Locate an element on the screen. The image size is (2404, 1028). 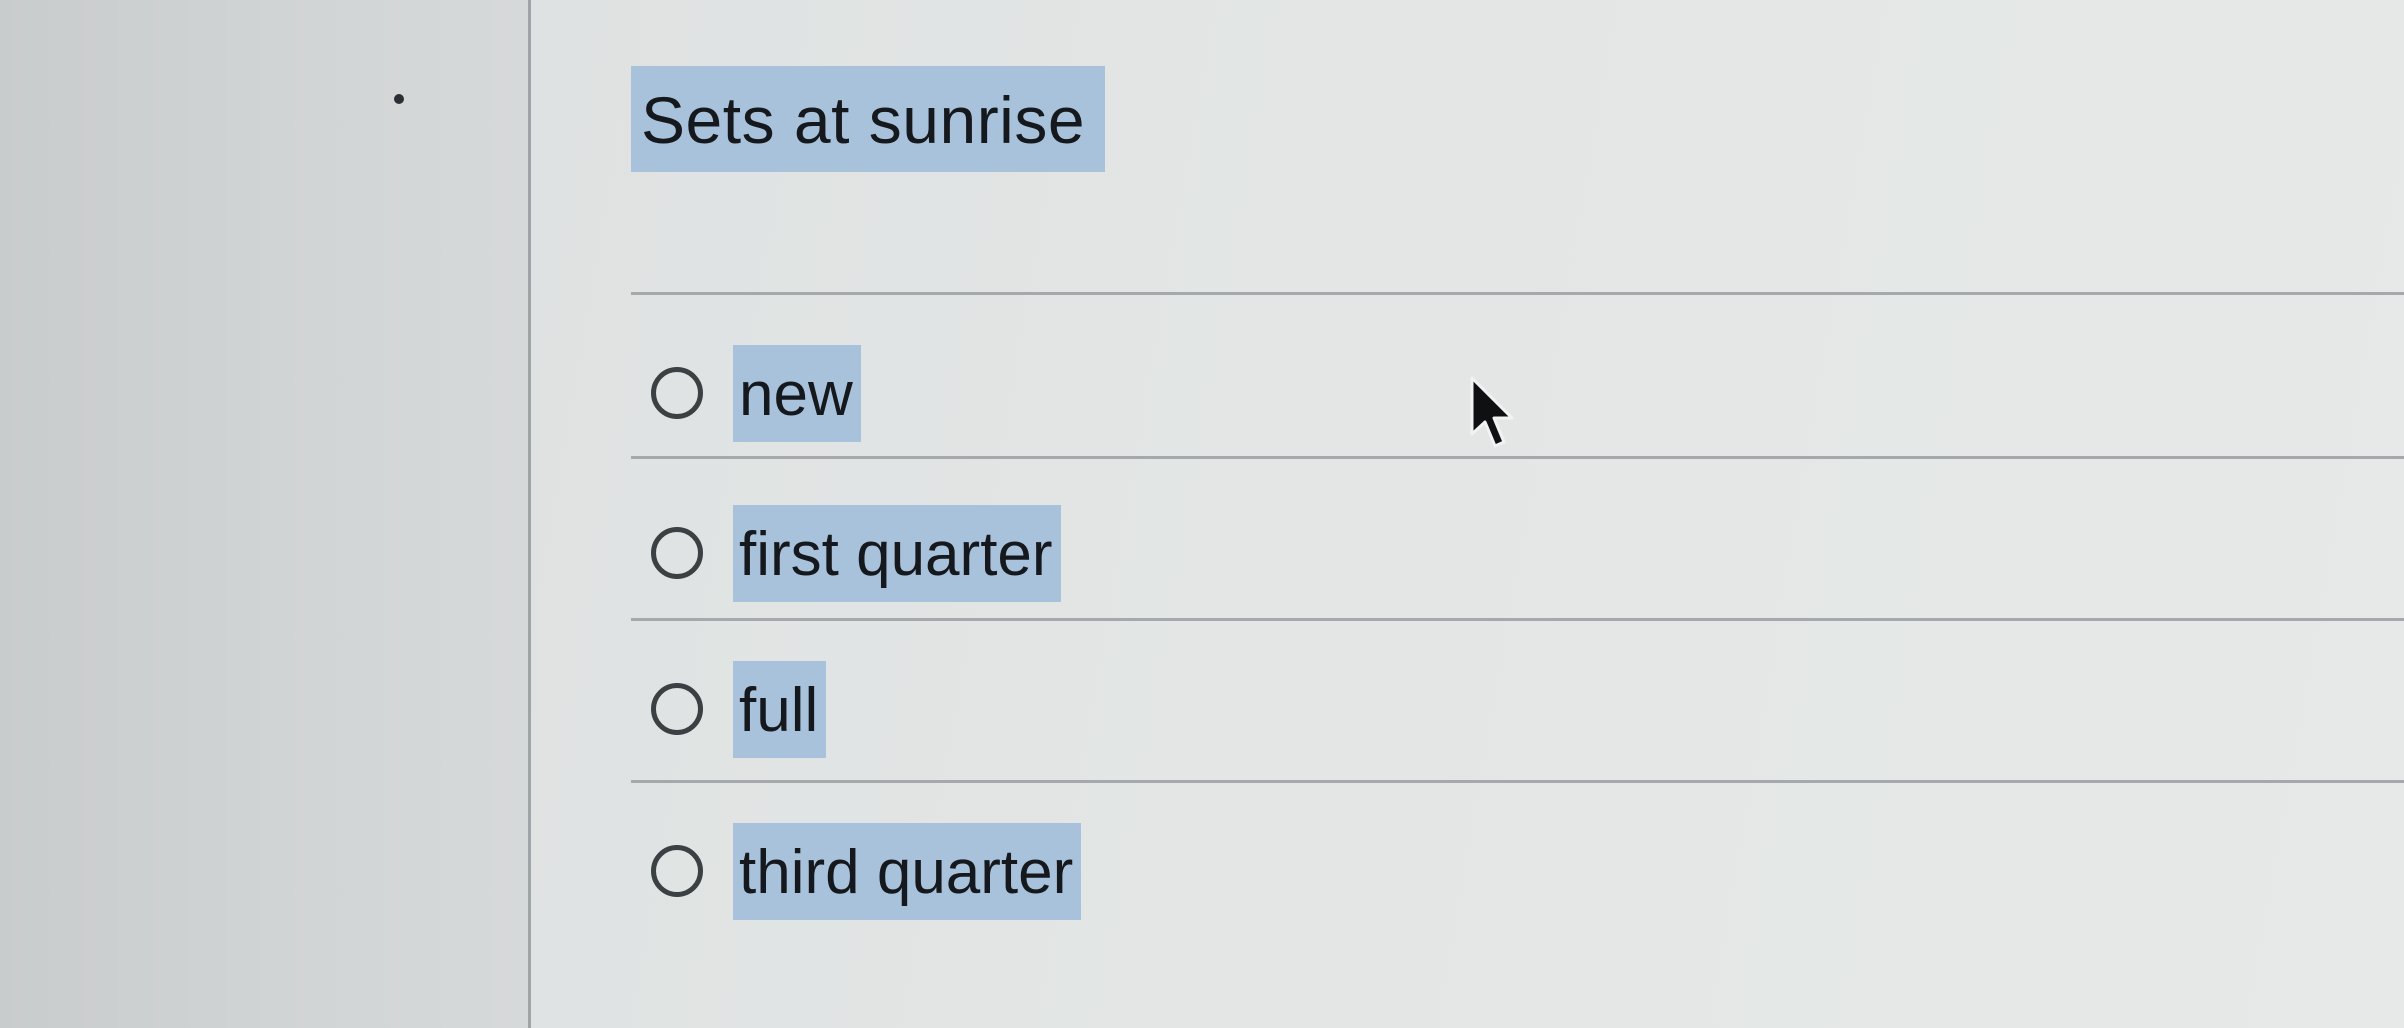
option-first-quarter: first quarter is located at coordinates (856, 553).